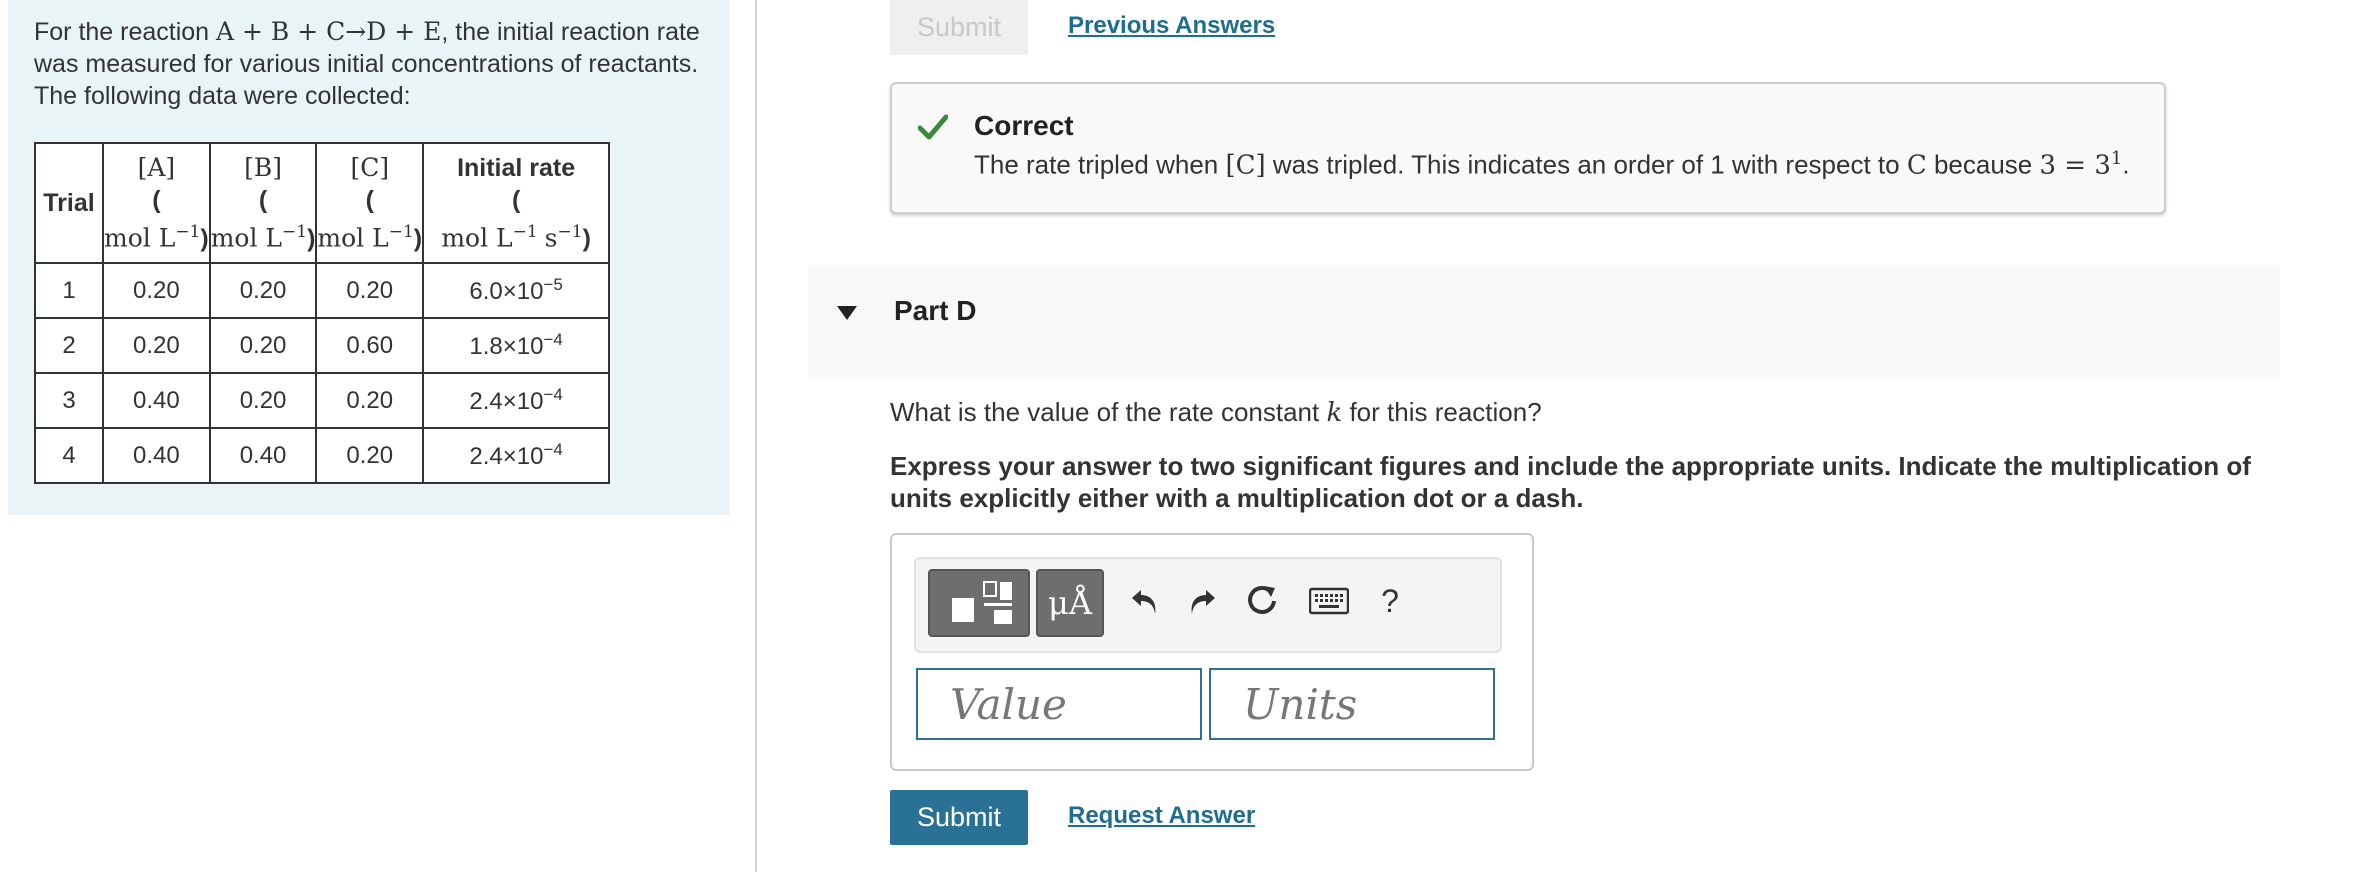 This screenshot has height=872, width=2358. I want to click on redo-icon, so click(1203, 602).